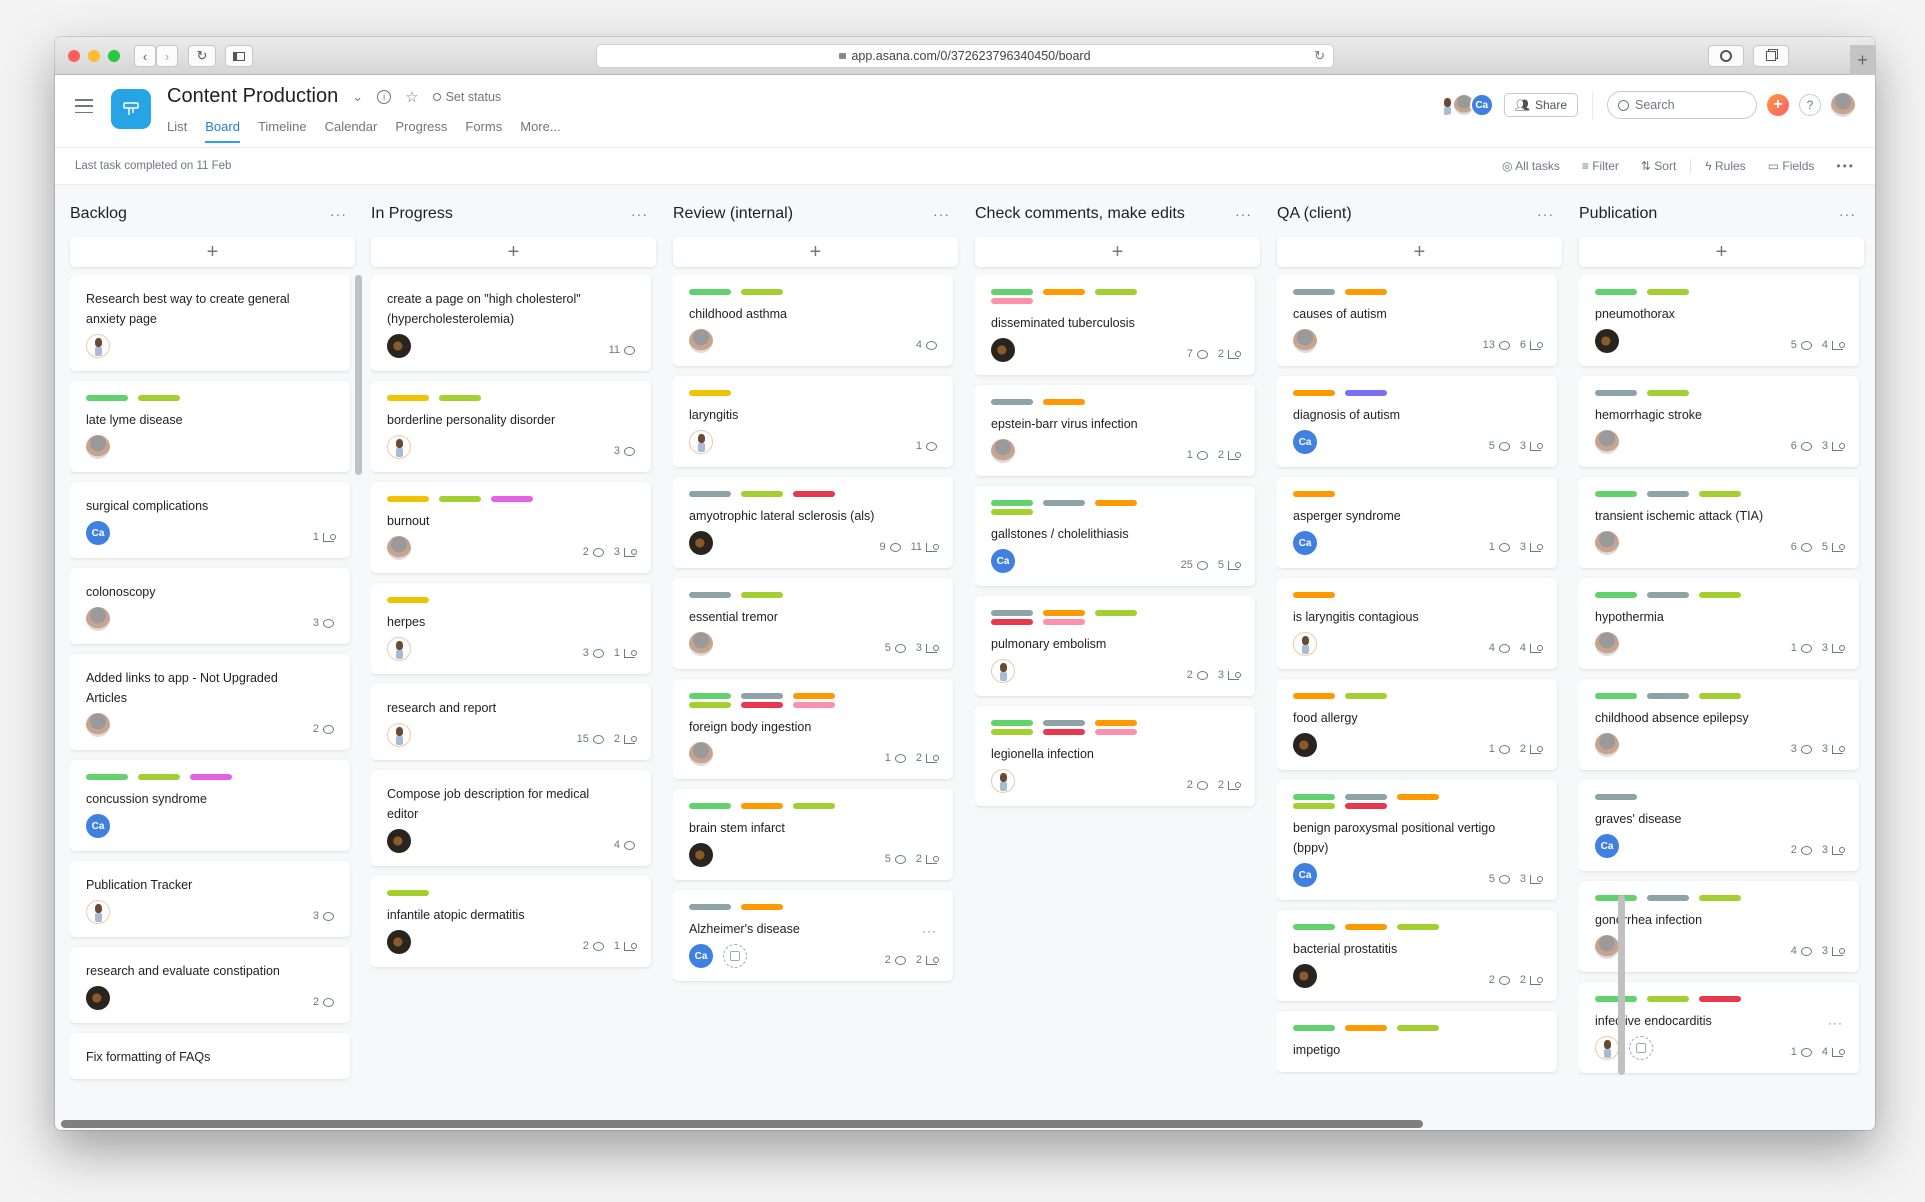 The image size is (1925, 1202). I want to click on info-icon: i, so click(384, 96).